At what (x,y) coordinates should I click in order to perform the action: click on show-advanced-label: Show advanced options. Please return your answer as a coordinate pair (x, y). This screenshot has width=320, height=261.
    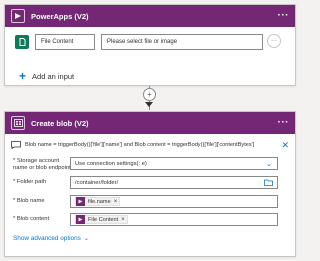
    Looking at the image, I should click on (47, 238).